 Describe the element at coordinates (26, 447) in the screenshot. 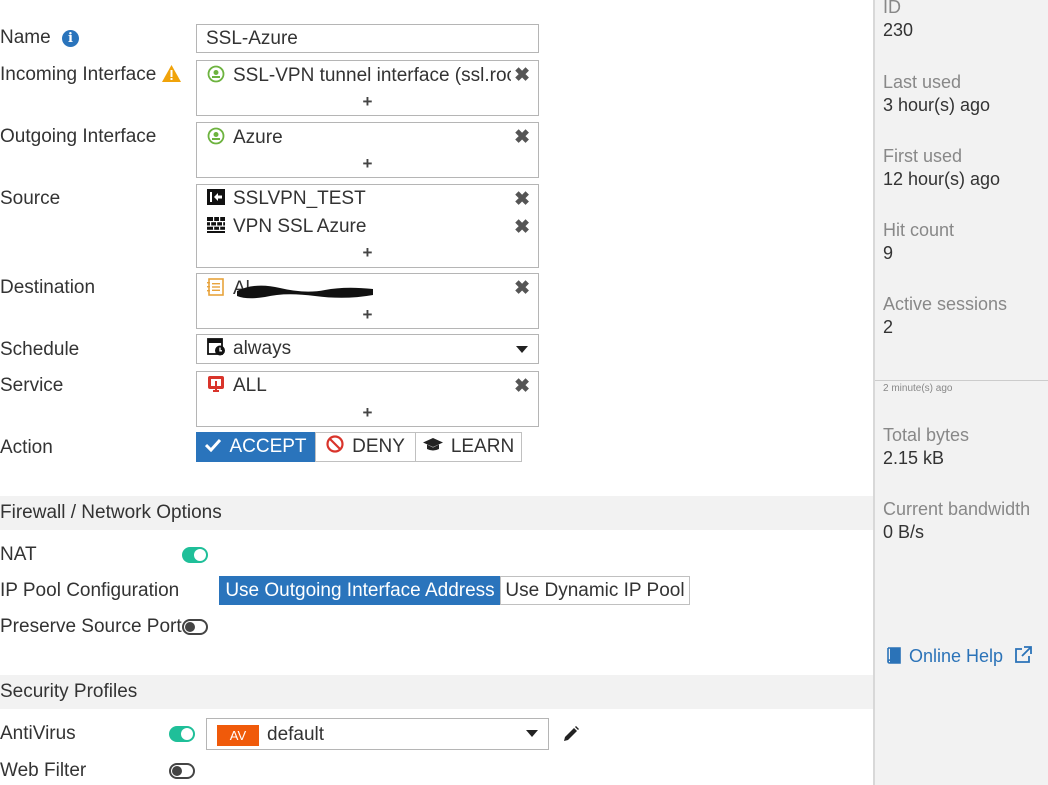

I see `action-label: Action` at that location.